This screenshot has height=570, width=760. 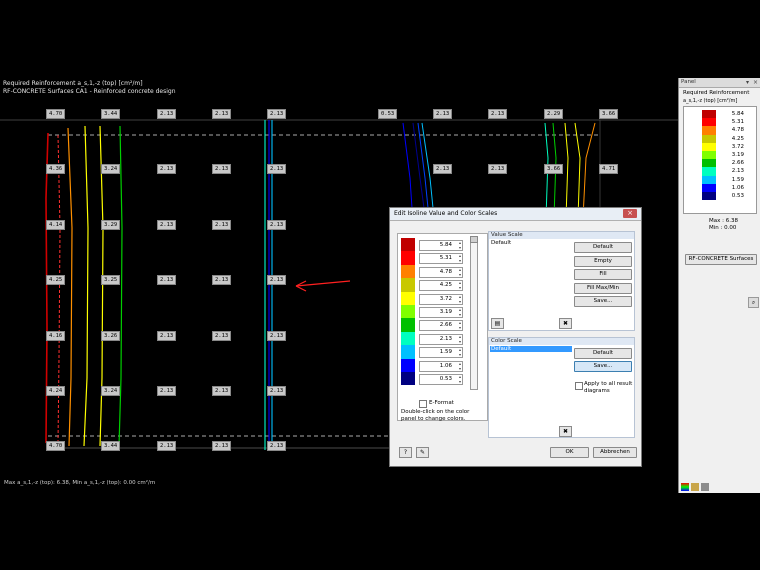 I want to click on value-spinner: 1.06 ▴ ▾, so click(x=441, y=366).